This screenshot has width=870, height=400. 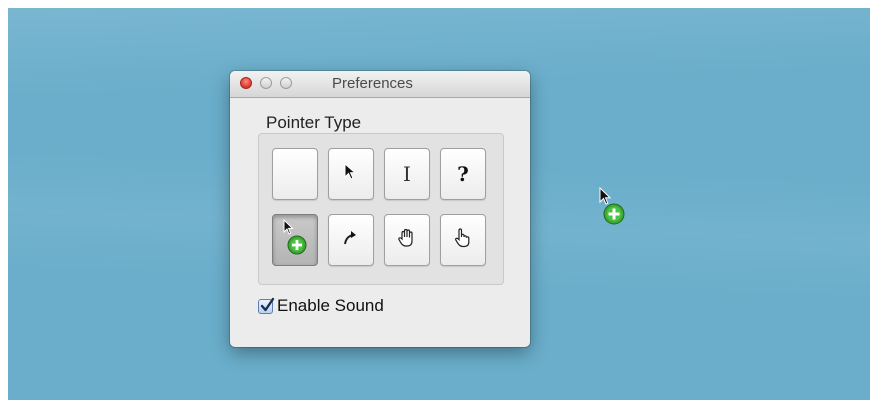 I want to click on pointer-button-ibeam: I, so click(x=407, y=174).